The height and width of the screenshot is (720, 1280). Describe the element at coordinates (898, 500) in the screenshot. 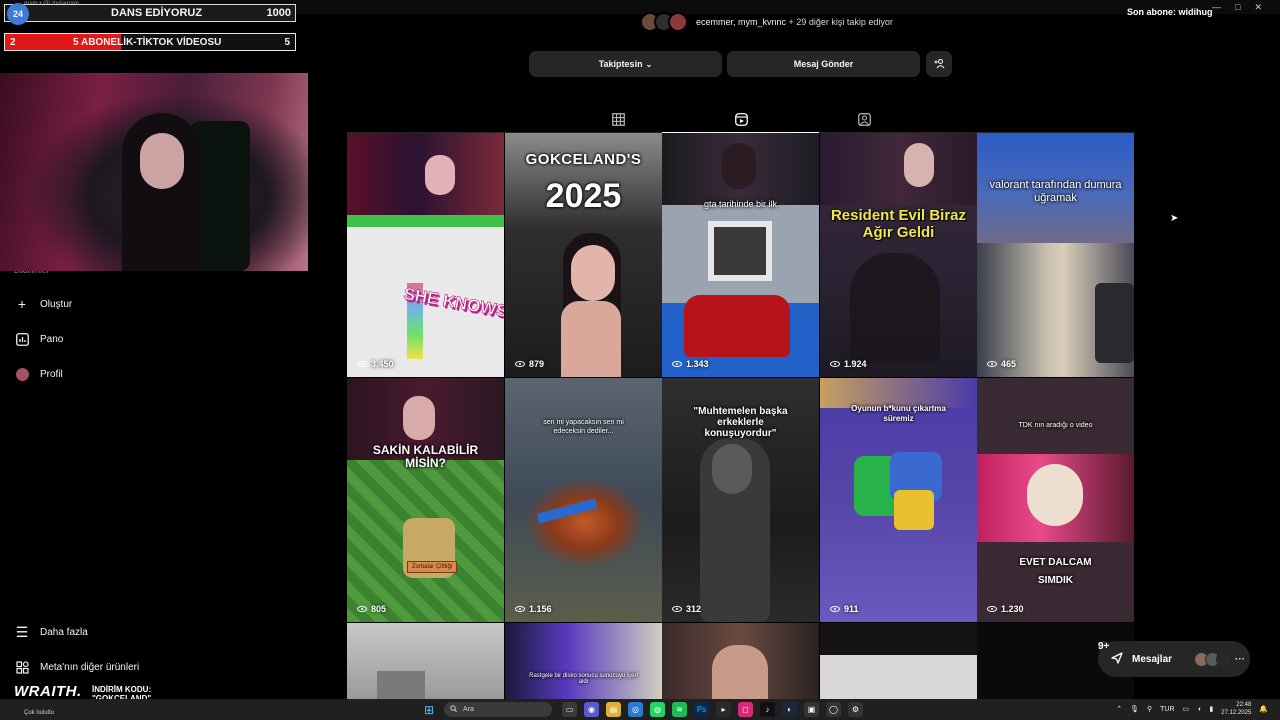

I see `reel-tile: Oyunun b*kunu çıkartma süremiz 911` at that location.